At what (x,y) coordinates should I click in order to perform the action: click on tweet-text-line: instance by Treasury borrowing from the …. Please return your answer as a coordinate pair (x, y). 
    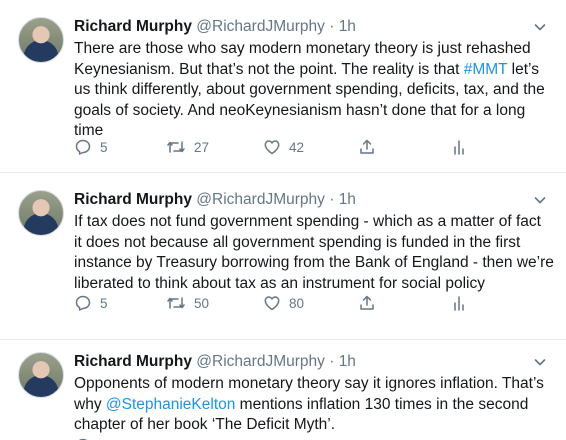
    Looking at the image, I should click on (314, 263).